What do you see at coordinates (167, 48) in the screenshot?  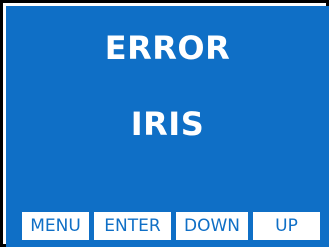 I see `error-title: ERROR` at bounding box center [167, 48].